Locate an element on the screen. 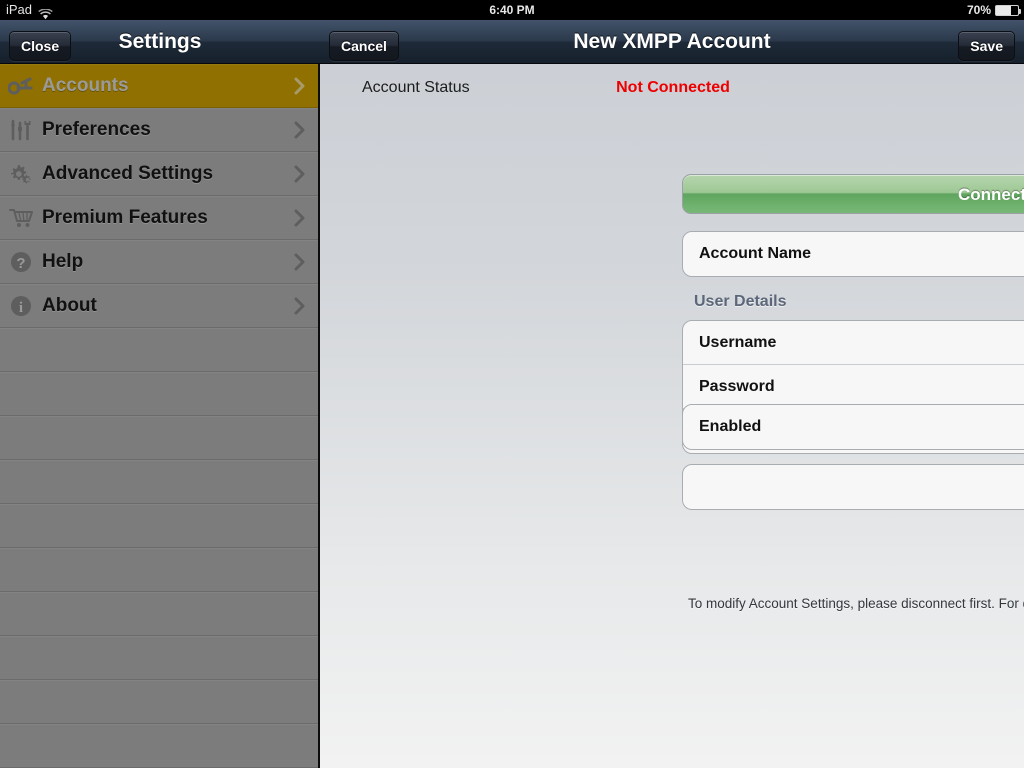 The width and height of the screenshot is (1024, 768). question-circle-icon: ? is located at coordinates (21, 262).